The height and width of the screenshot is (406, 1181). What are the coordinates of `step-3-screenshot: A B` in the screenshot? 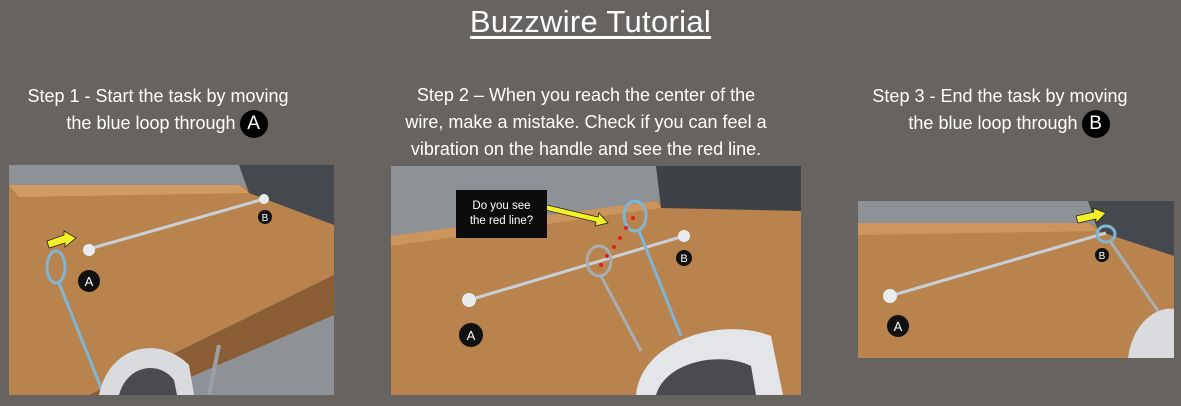 It's located at (1016, 279).